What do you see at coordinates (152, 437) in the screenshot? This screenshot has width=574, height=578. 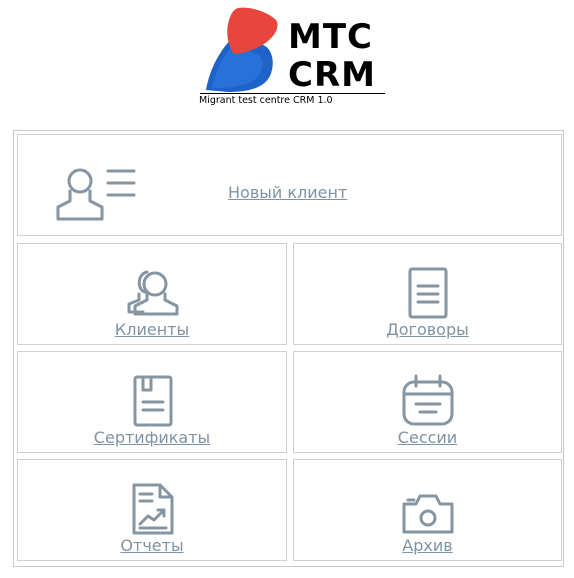 I see `certificates-label: Сертификаты` at bounding box center [152, 437].